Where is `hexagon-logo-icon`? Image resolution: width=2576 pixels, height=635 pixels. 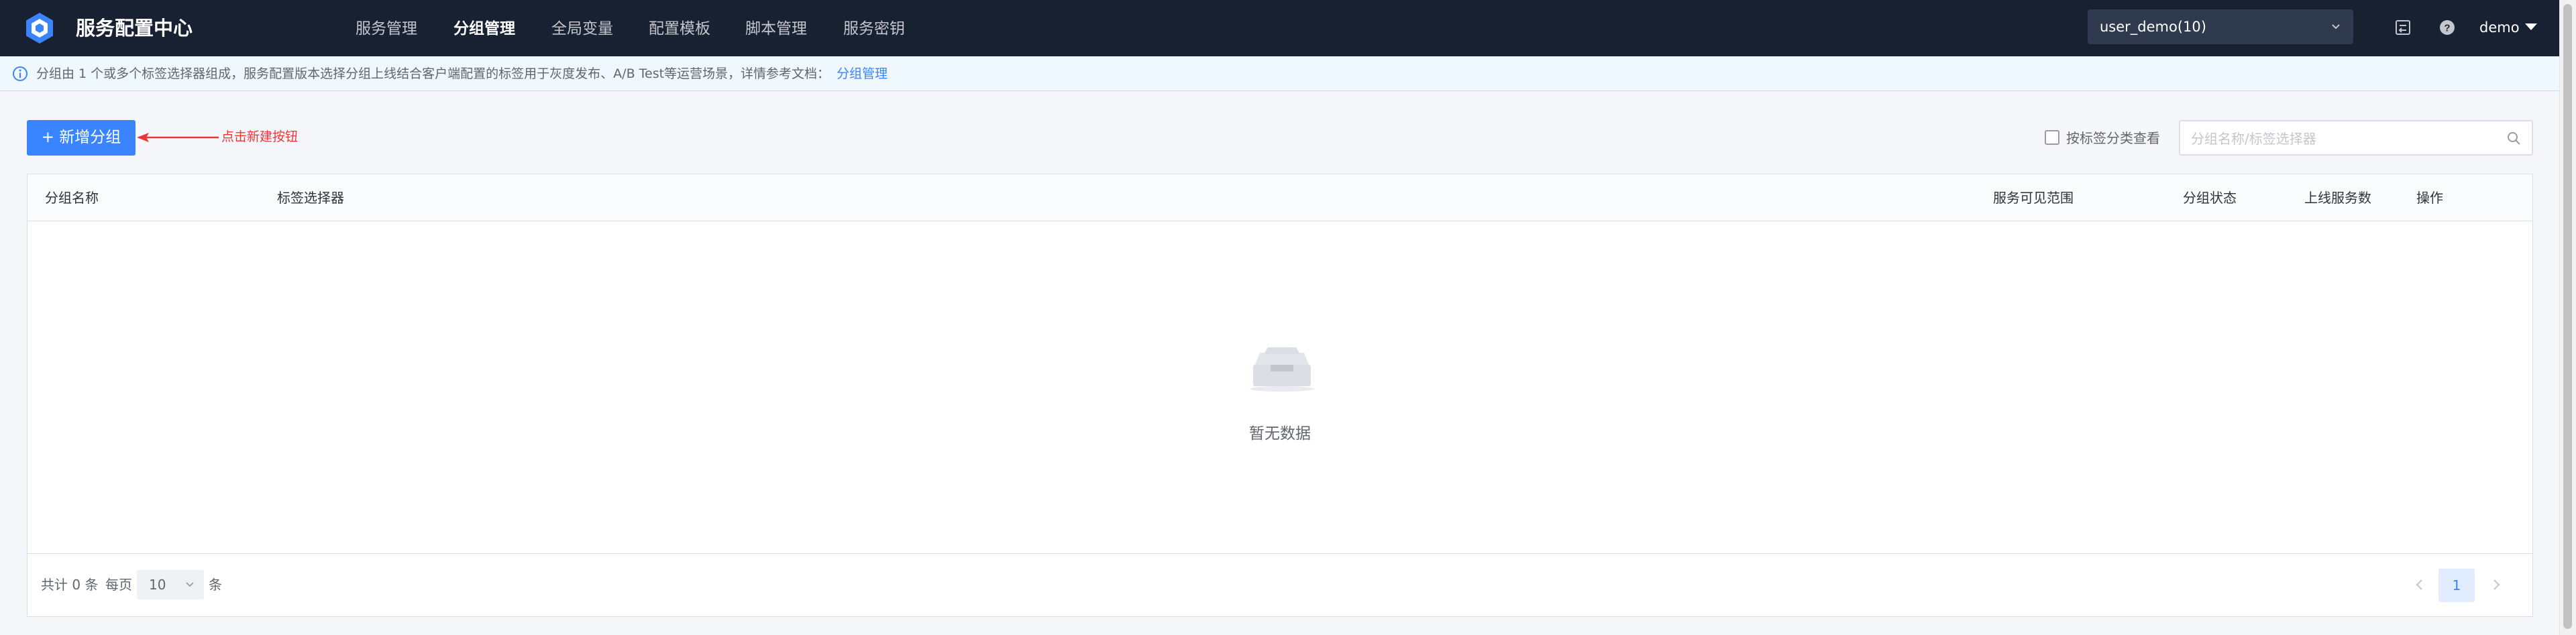 hexagon-logo-icon is located at coordinates (39, 28).